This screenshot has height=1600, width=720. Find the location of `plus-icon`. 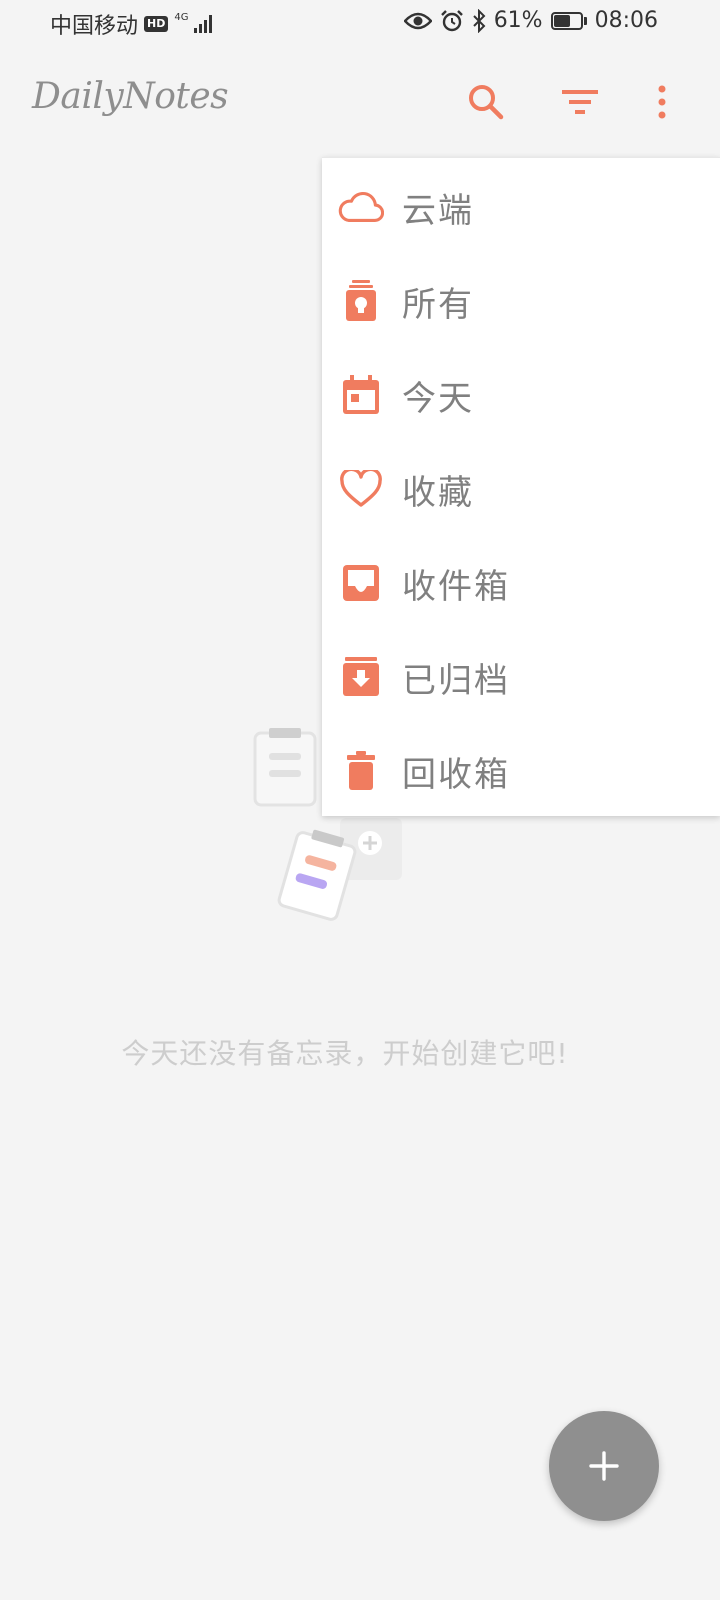

plus-icon is located at coordinates (604, 1466).